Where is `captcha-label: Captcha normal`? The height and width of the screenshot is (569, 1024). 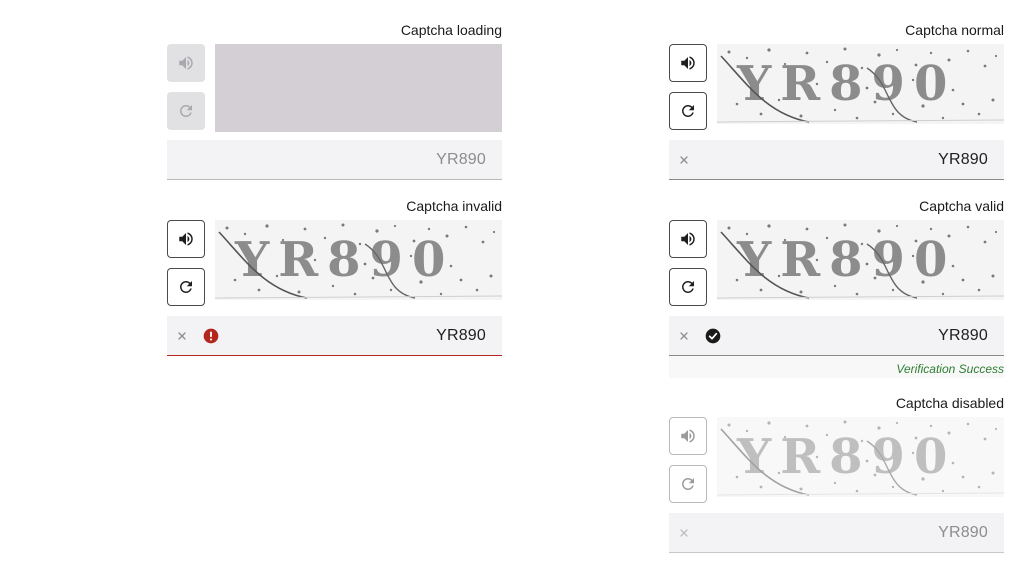
captcha-label: Captcha normal is located at coordinates (954, 30).